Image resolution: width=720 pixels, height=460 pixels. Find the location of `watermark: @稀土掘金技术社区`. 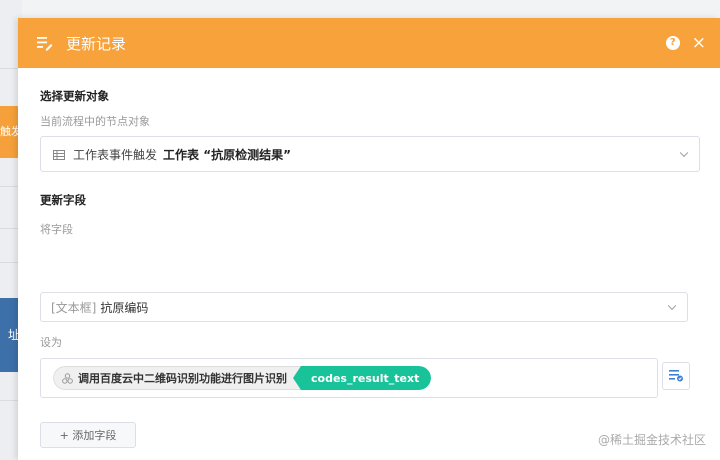

watermark: @稀土掘金技术社区 is located at coordinates (651, 440).